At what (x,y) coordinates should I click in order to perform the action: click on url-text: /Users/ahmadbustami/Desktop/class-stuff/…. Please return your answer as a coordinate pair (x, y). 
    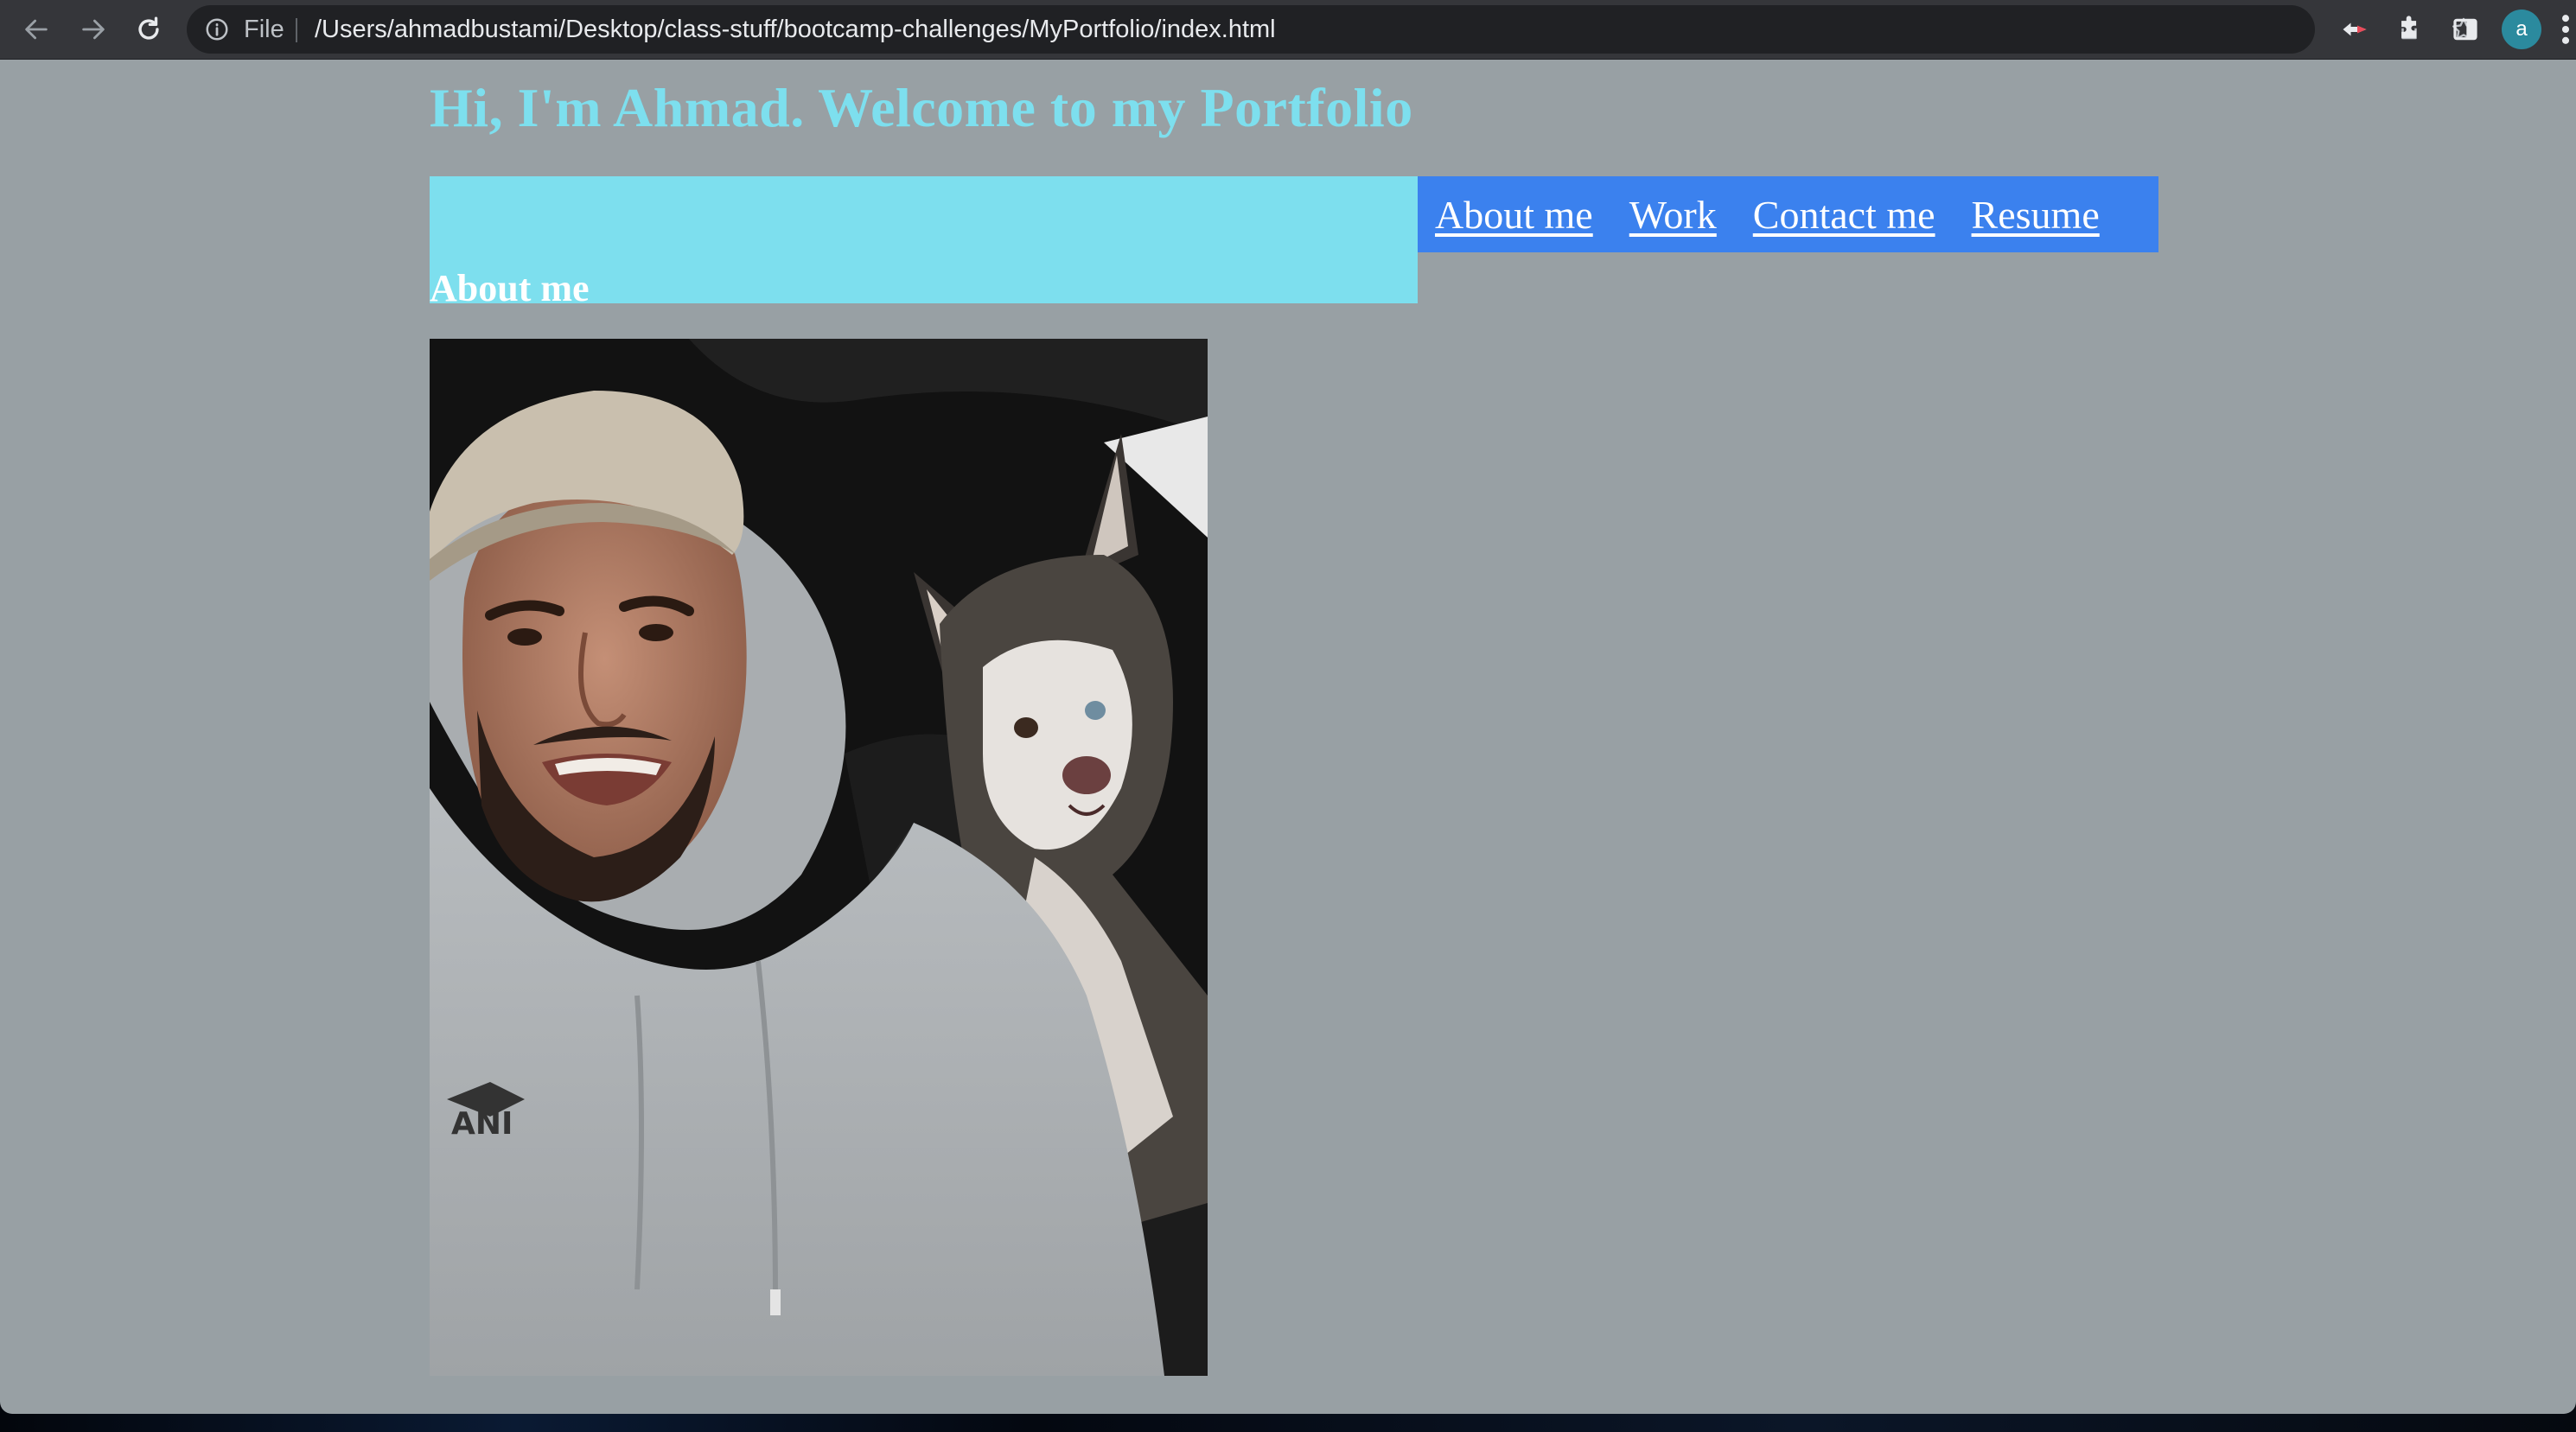
    Looking at the image, I should click on (795, 29).